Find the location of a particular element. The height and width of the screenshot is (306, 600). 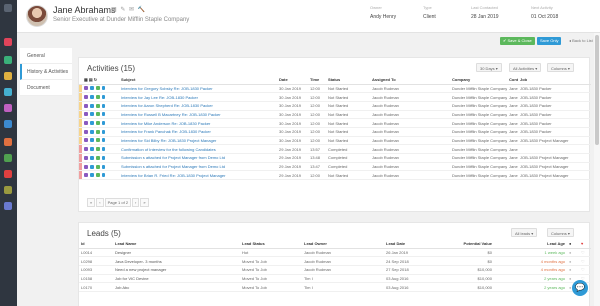

col-date: Date is located at coordinates (292, 80).